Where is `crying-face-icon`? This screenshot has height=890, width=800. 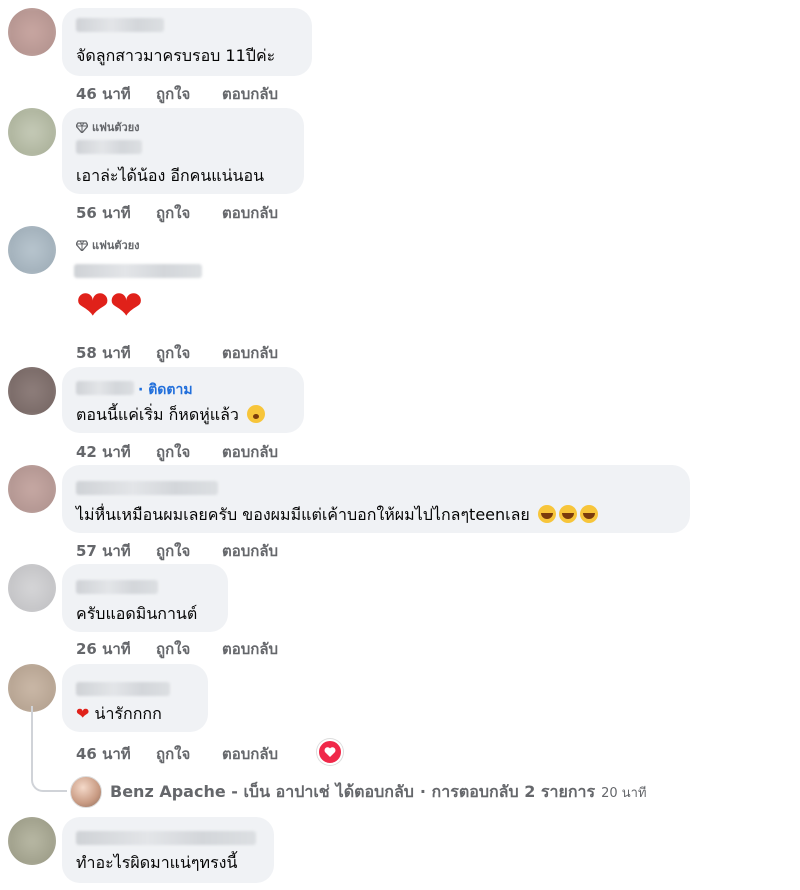 crying-face-icon is located at coordinates (255, 414).